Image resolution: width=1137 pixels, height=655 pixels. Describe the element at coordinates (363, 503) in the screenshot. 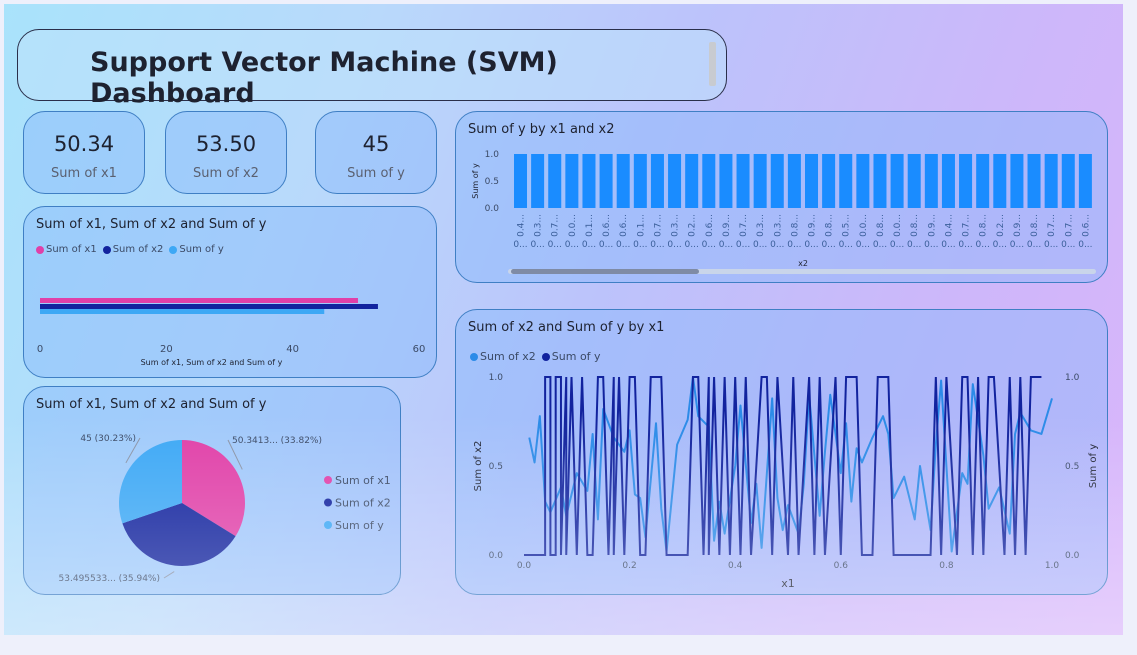

I see `pie-legend-label: Sum of x2` at that location.